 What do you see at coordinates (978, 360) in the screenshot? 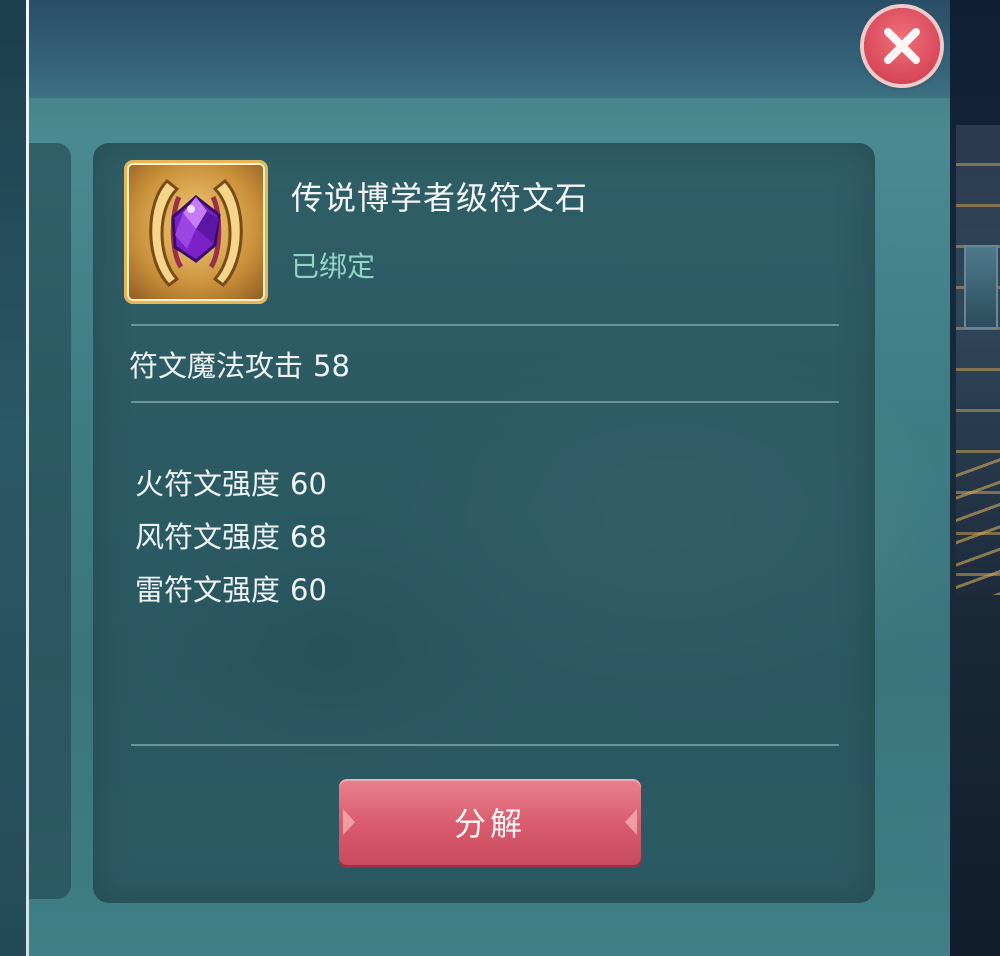
I see `background-building` at bounding box center [978, 360].